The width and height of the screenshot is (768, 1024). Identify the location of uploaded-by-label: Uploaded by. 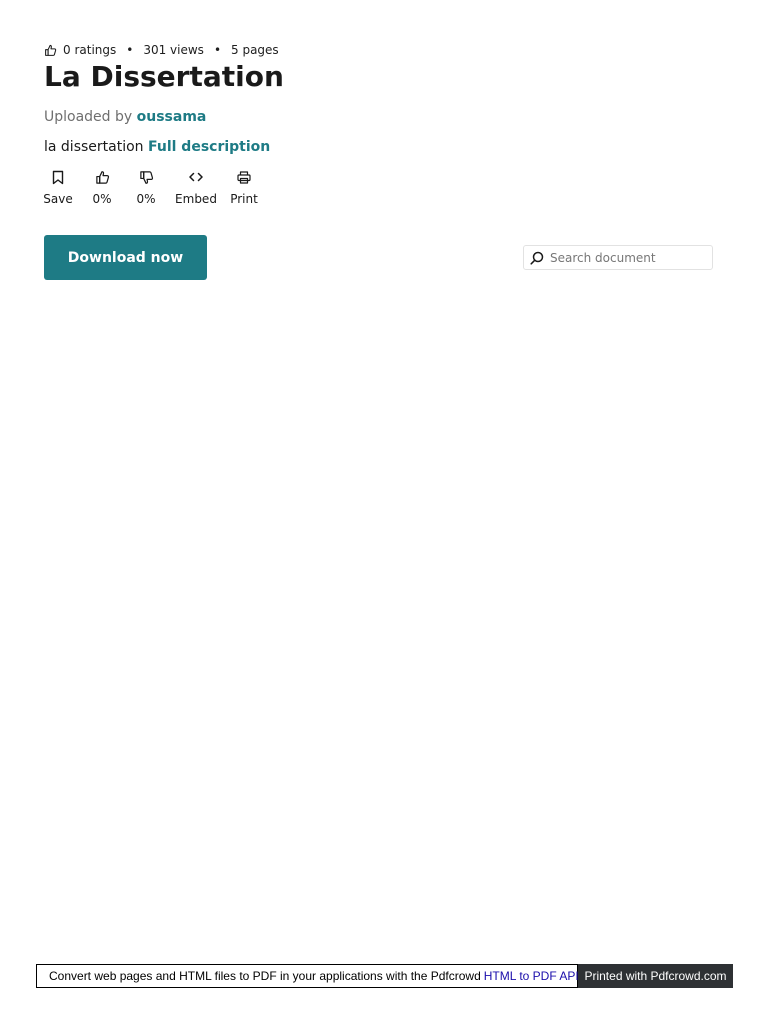
(88, 117).